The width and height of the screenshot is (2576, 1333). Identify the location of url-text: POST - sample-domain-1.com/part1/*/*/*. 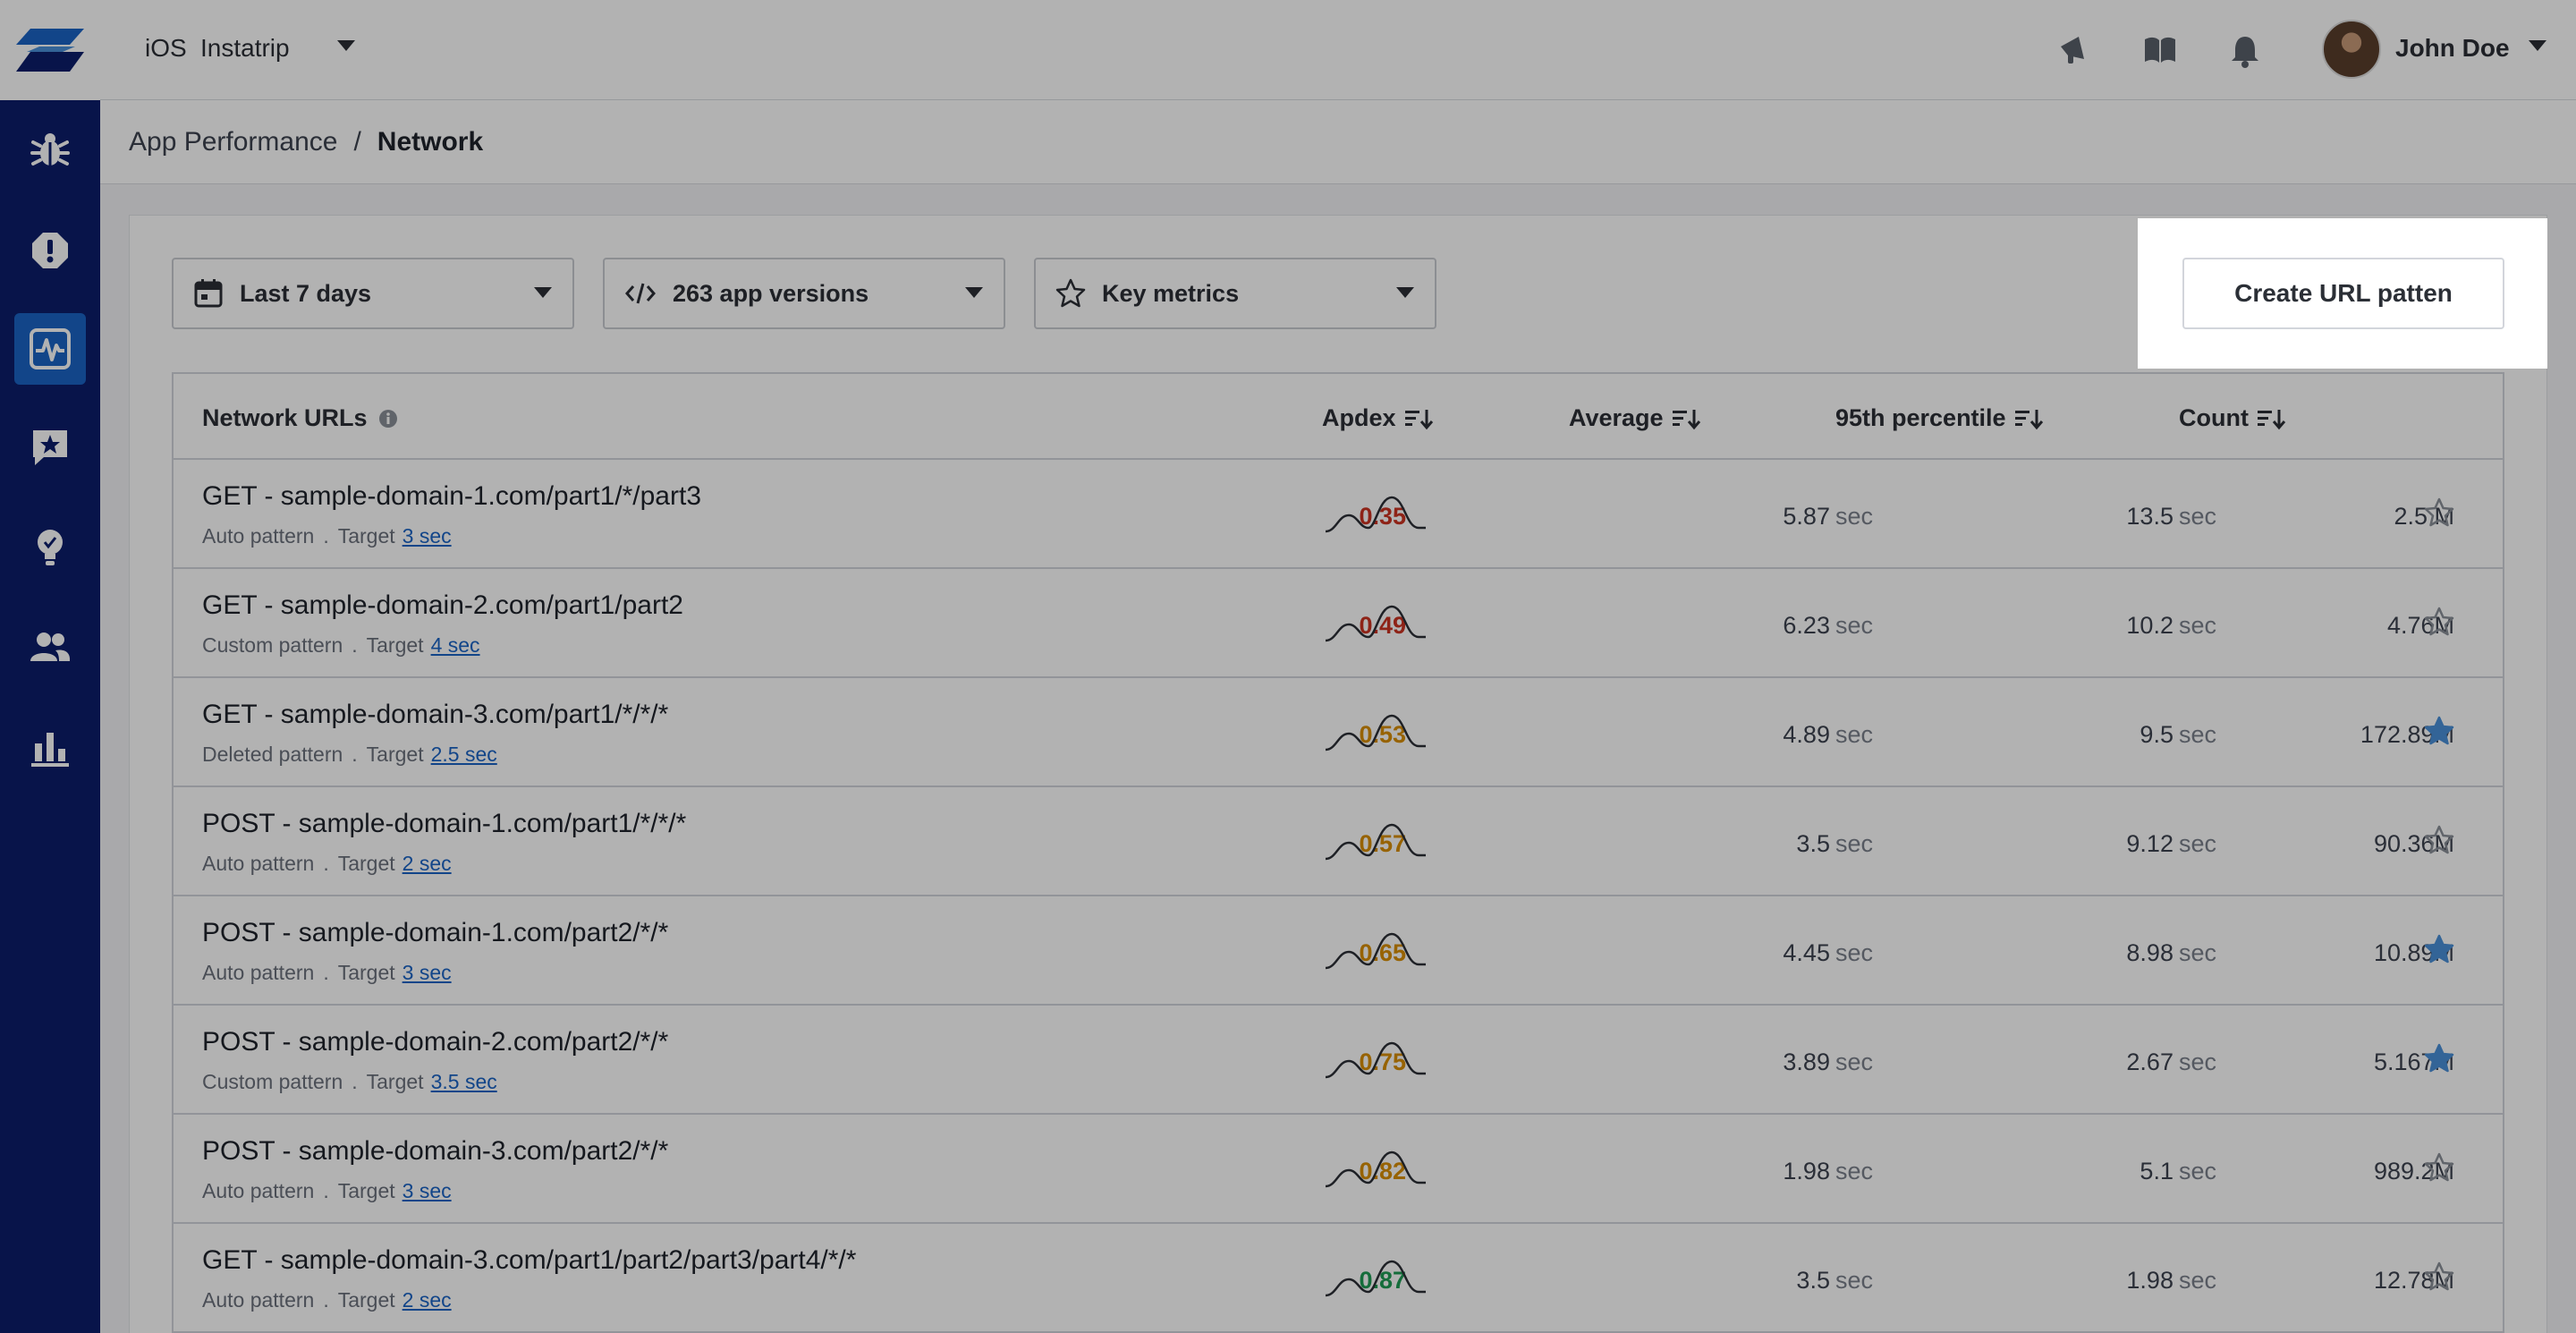
(444, 824).